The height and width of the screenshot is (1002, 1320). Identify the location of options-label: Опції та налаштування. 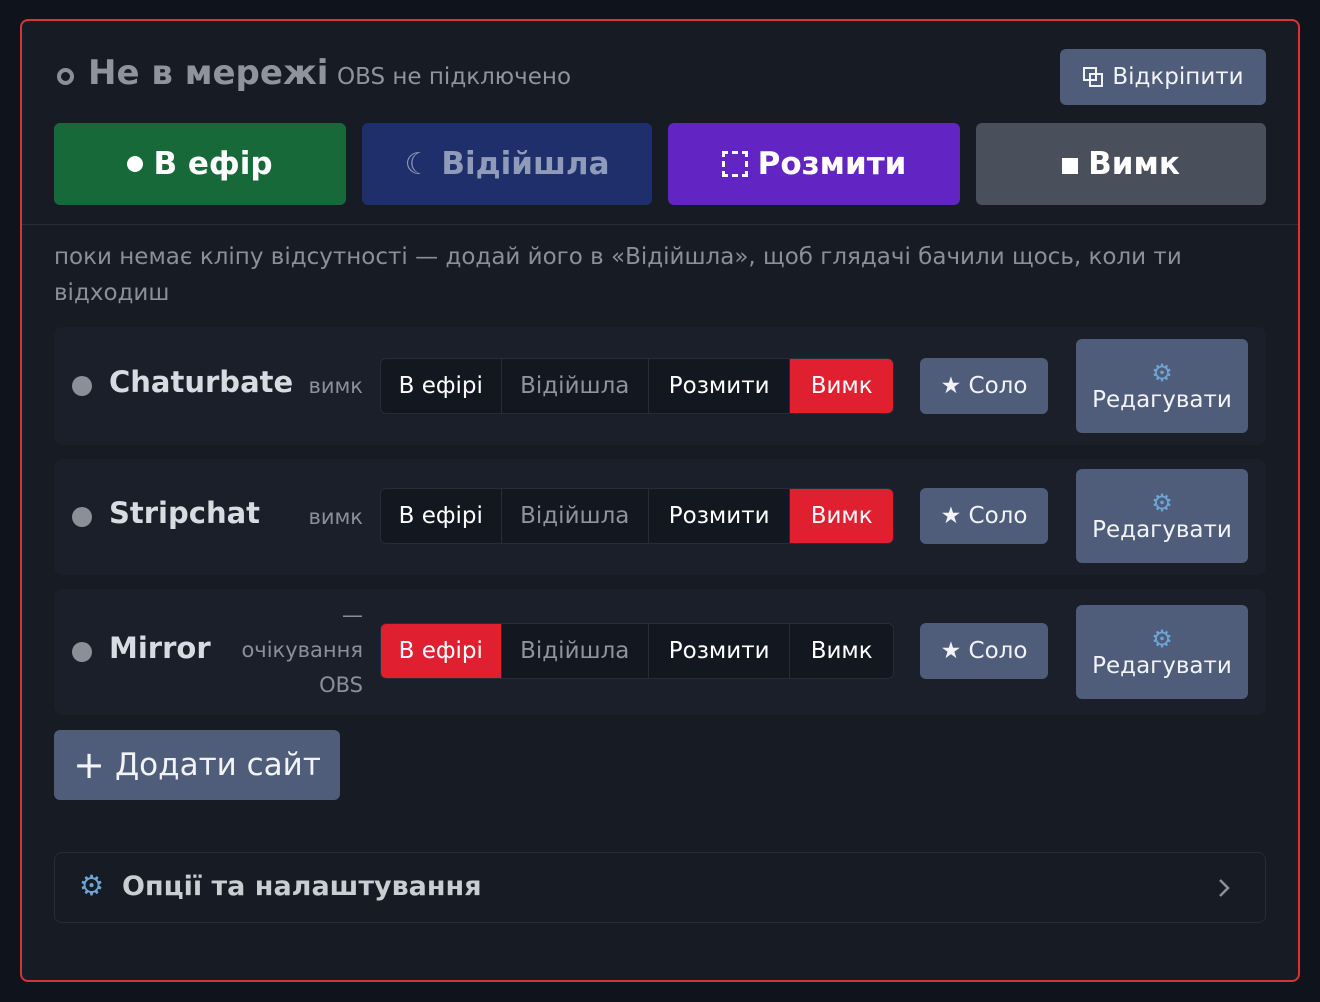
(302, 886).